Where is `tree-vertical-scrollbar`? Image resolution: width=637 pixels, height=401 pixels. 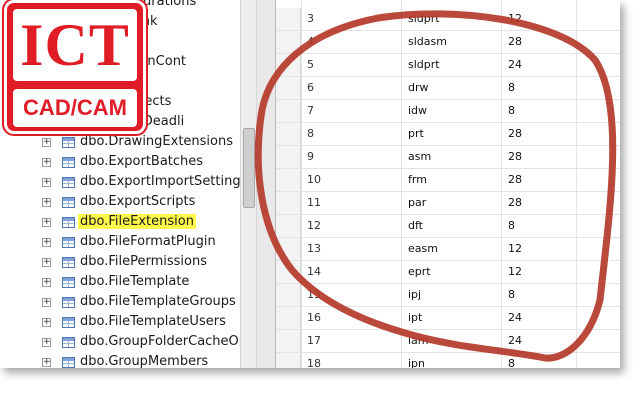 tree-vertical-scrollbar is located at coordinates (248, 184).